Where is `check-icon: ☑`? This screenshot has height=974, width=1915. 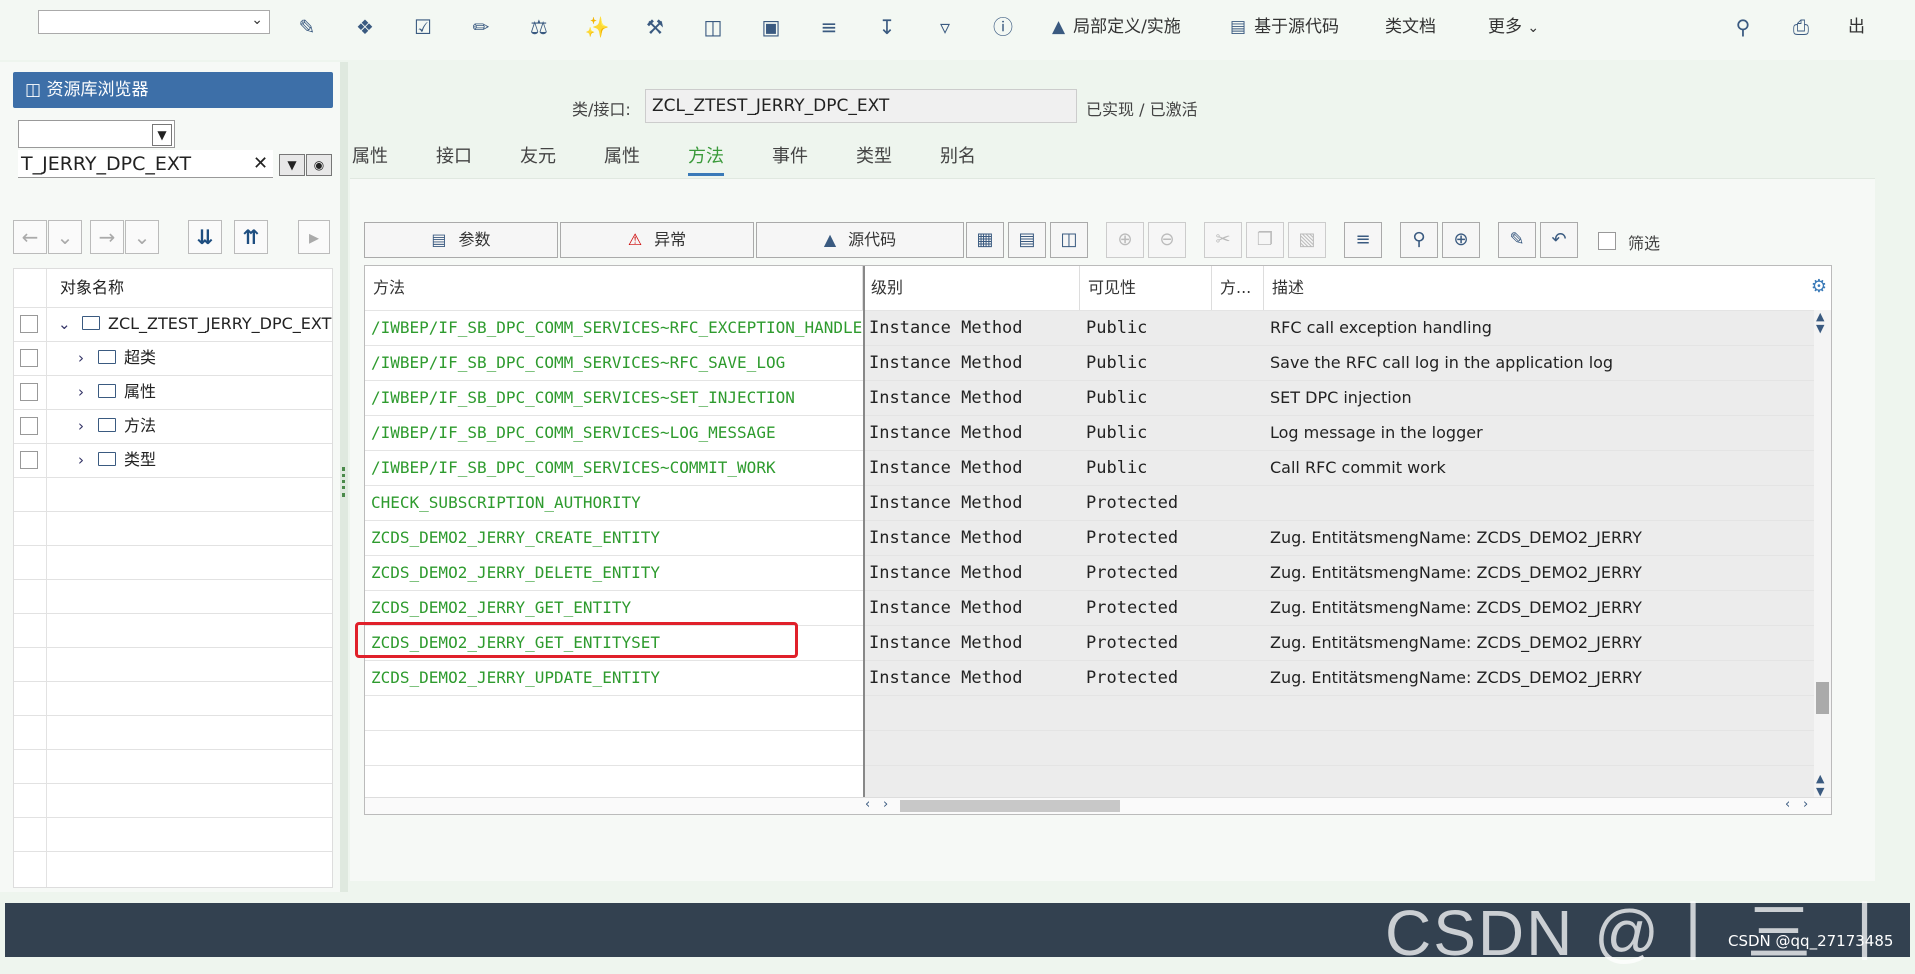
check-icon: ☑ is located at coordinates (423, 27).